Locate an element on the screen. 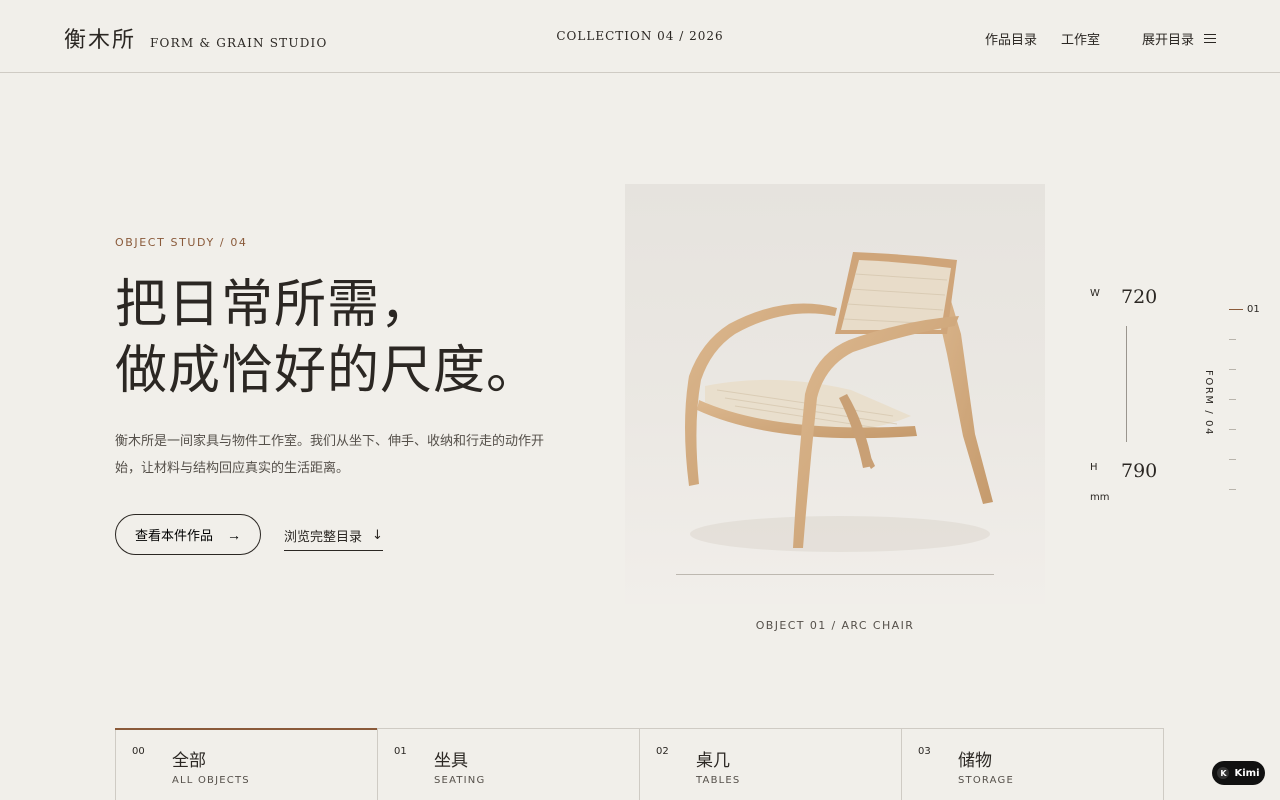 This screenshot has height=800, width=1280. rail-tick-active is located at coordinates (1236, 309).